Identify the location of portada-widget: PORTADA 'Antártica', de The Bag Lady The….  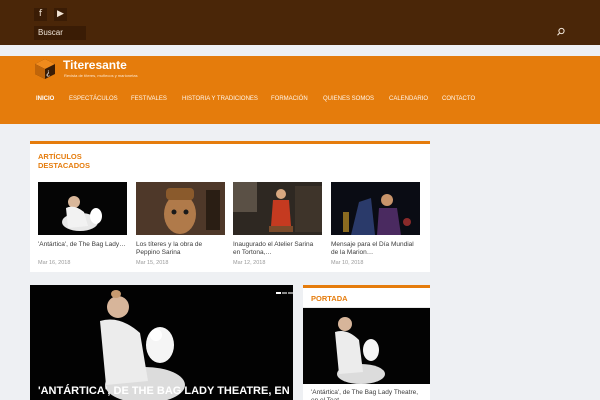
(366, 342).